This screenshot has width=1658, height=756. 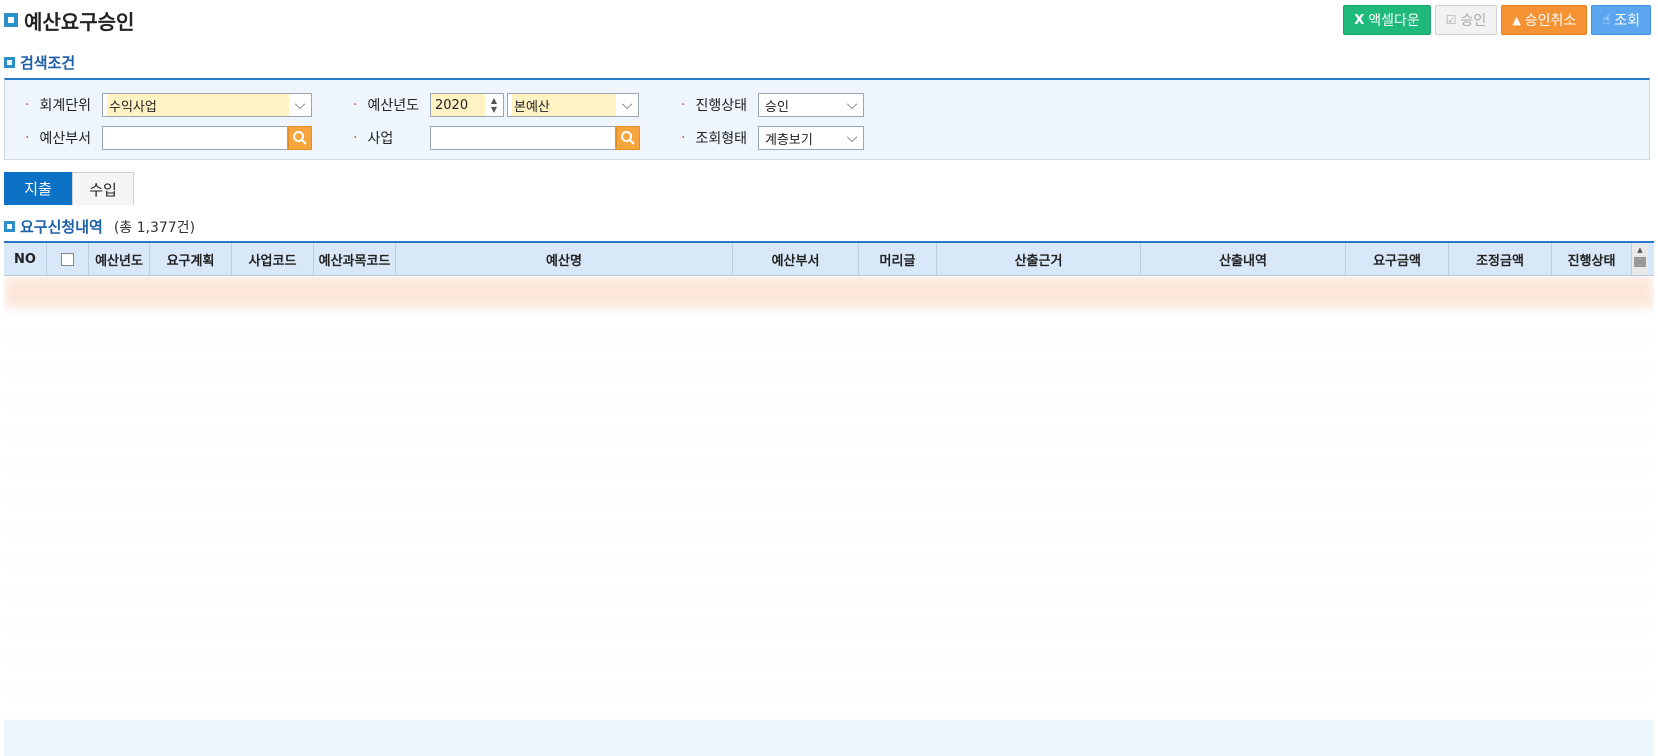 I want to click on page-title: 예산요구승인, so click(x=79, y=21).